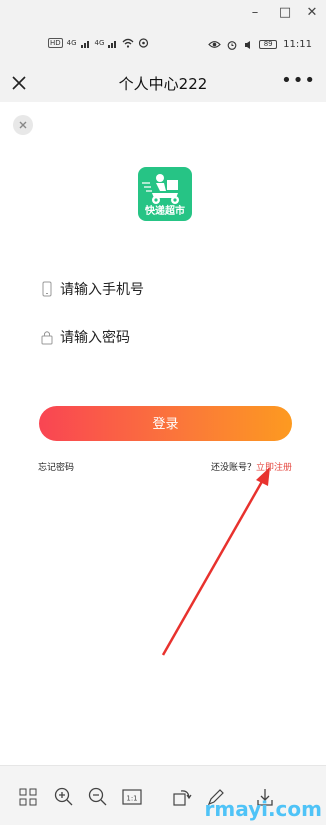 The image size is (326, 825). Describe the element at coordinates (165, 423) in the screenshot. I see `login-button: 登录` at that location.